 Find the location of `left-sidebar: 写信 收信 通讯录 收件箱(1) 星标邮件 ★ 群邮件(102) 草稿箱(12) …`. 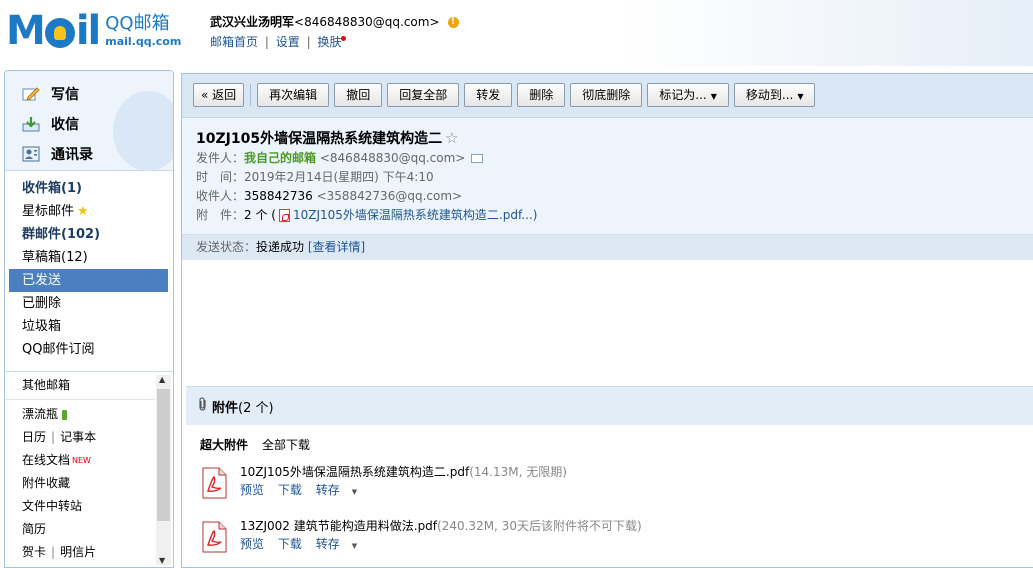

left-sidebar: 写信 收信 通讯录 收件箱(1) 星标邮件 ★ 群邮件(102) 草稿箱(12) … is located at coordinates (89, 319).